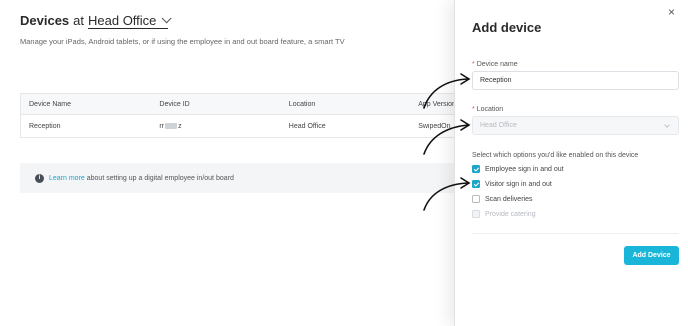 The image size is (688, 326). I want to click on option-provide-catering: Provide catering, so click(504, 214).